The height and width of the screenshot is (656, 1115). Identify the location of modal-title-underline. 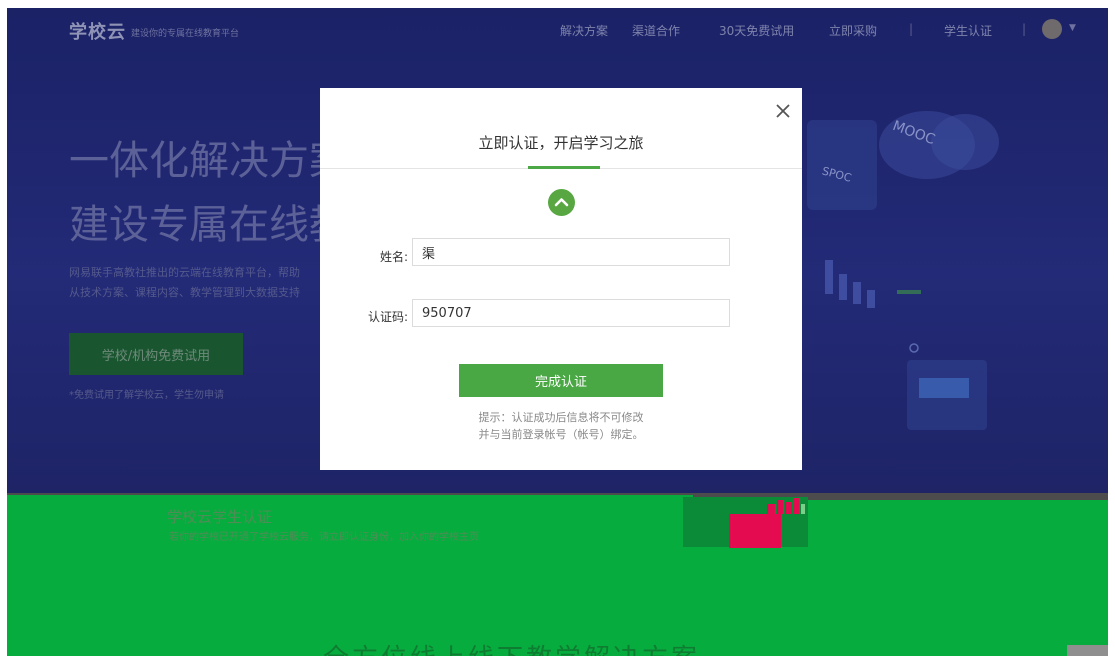
(564, 167).